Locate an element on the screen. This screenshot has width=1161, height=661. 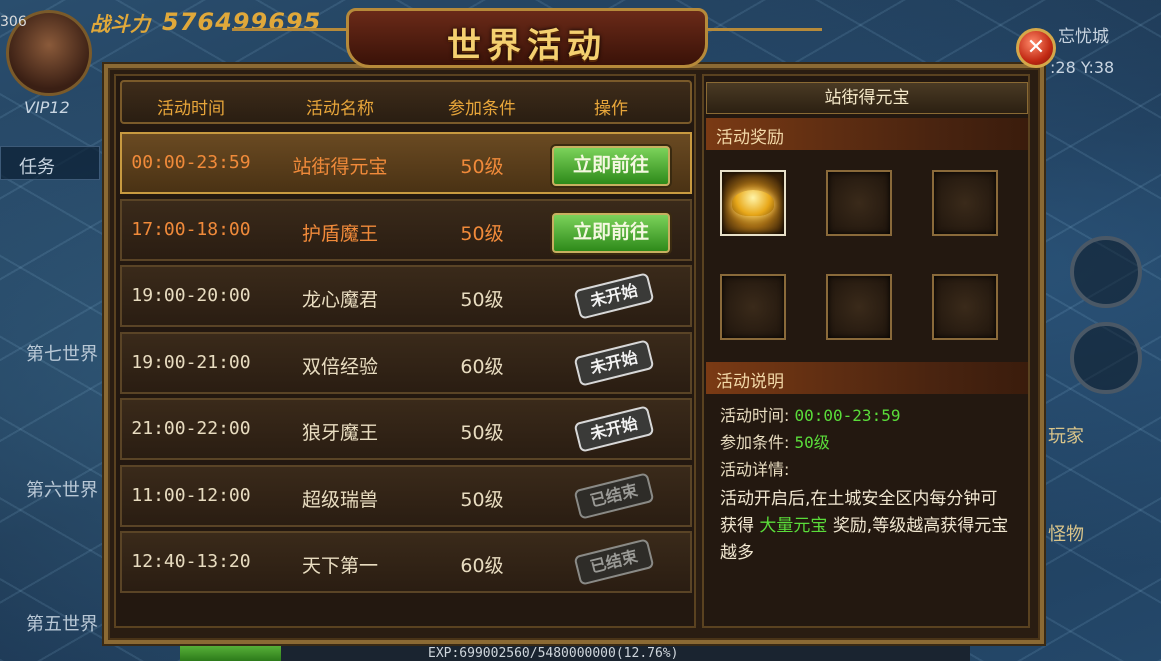
exp-text: EXP:699002560/5480000000(12.76%) is located at coordinates (553, 653).